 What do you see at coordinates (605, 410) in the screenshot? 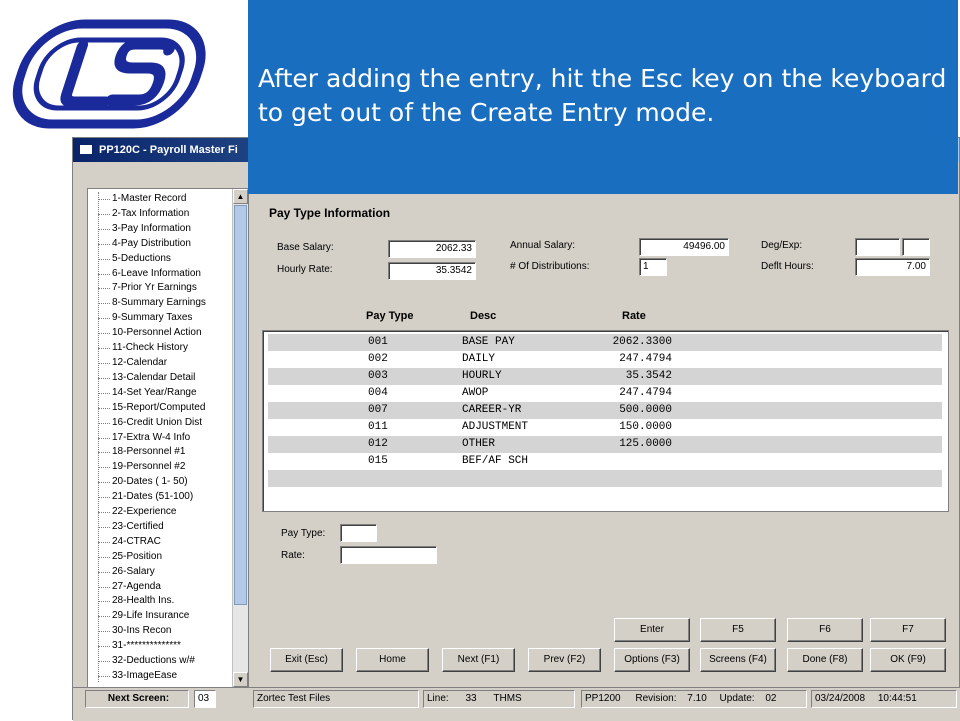
I see `table-row: 007 CAREER-YR 500.0000` at bounding box center [605, 410].